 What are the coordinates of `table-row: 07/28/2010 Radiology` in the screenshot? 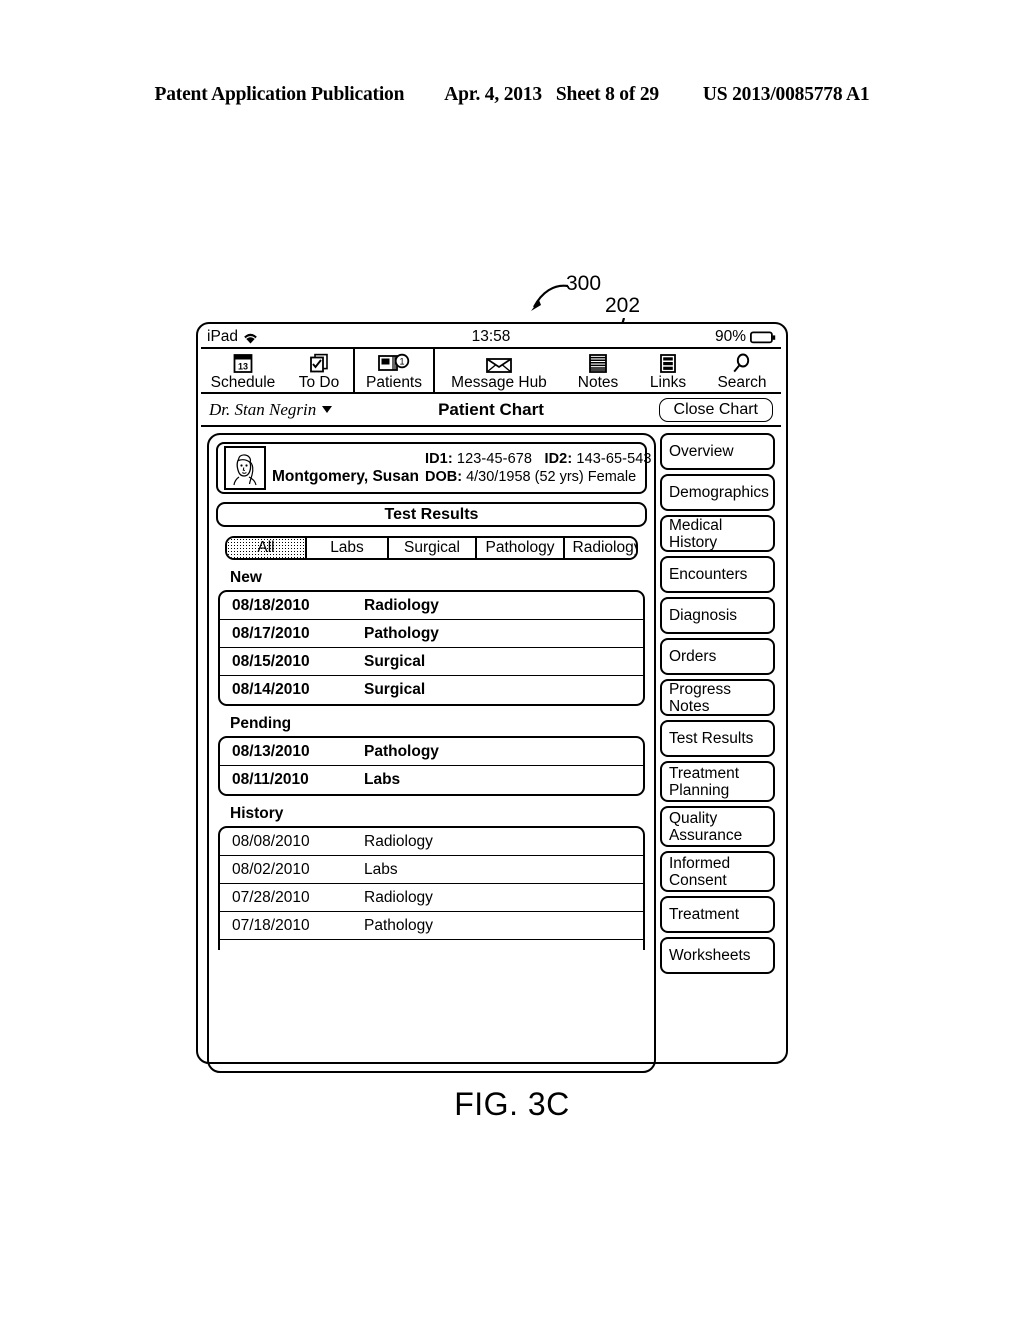 It's located at (431, 898).